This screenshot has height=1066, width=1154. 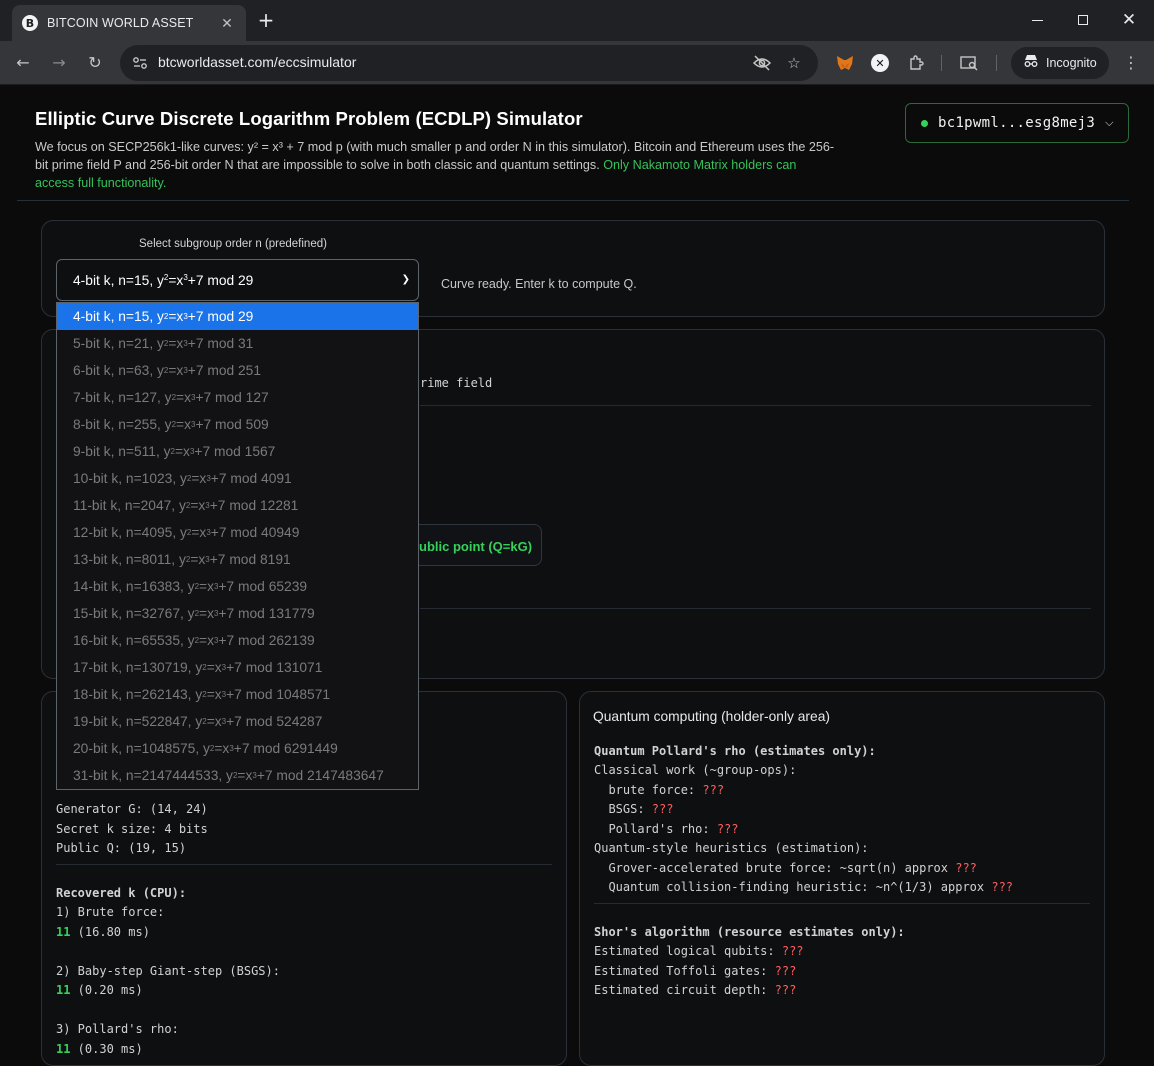 I want to click on subgroup-option: 17-bit k, n=130719, y 2 =x 3 +7 mod 131071, so click(x=237, y=667).